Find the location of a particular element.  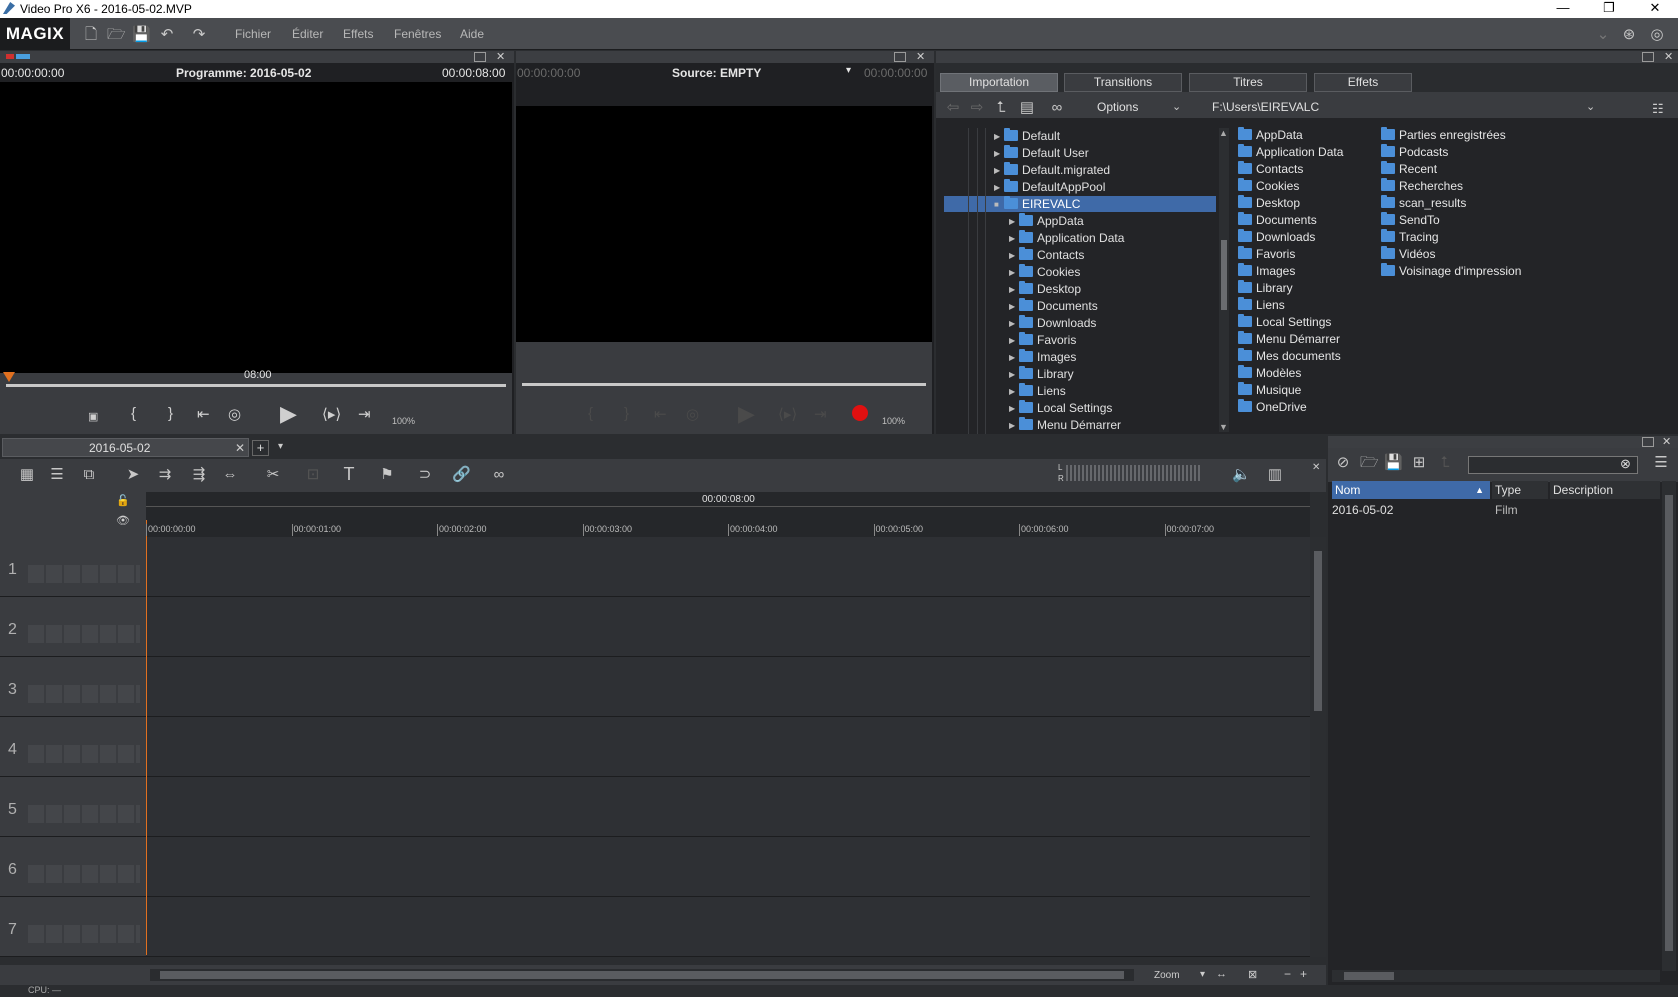

file-item: scan_results is located at coordinates (1423, 203).